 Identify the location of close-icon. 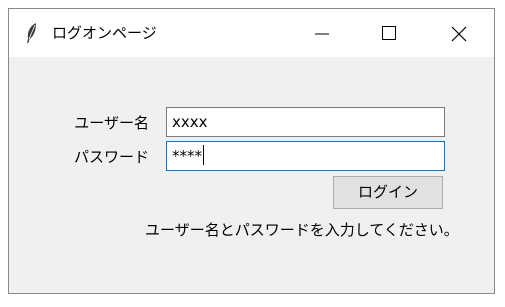
(459, 34).